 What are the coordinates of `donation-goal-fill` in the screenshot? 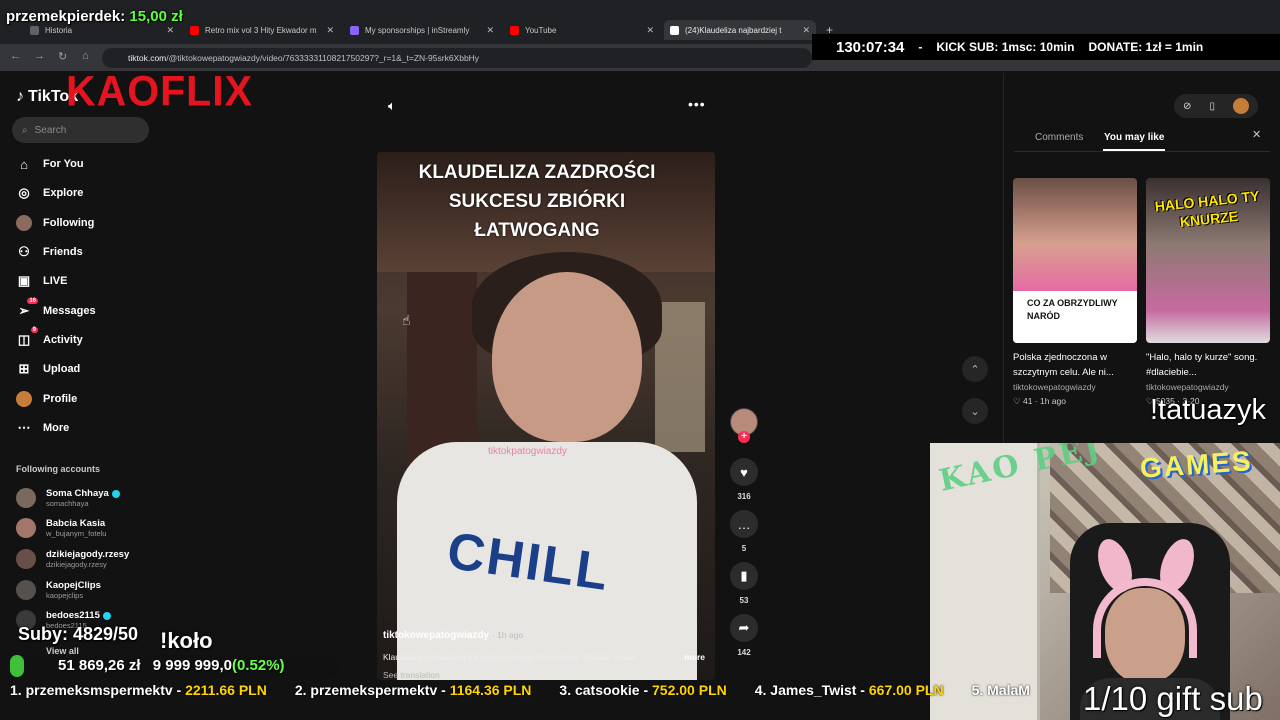 It's located at (17, 666).